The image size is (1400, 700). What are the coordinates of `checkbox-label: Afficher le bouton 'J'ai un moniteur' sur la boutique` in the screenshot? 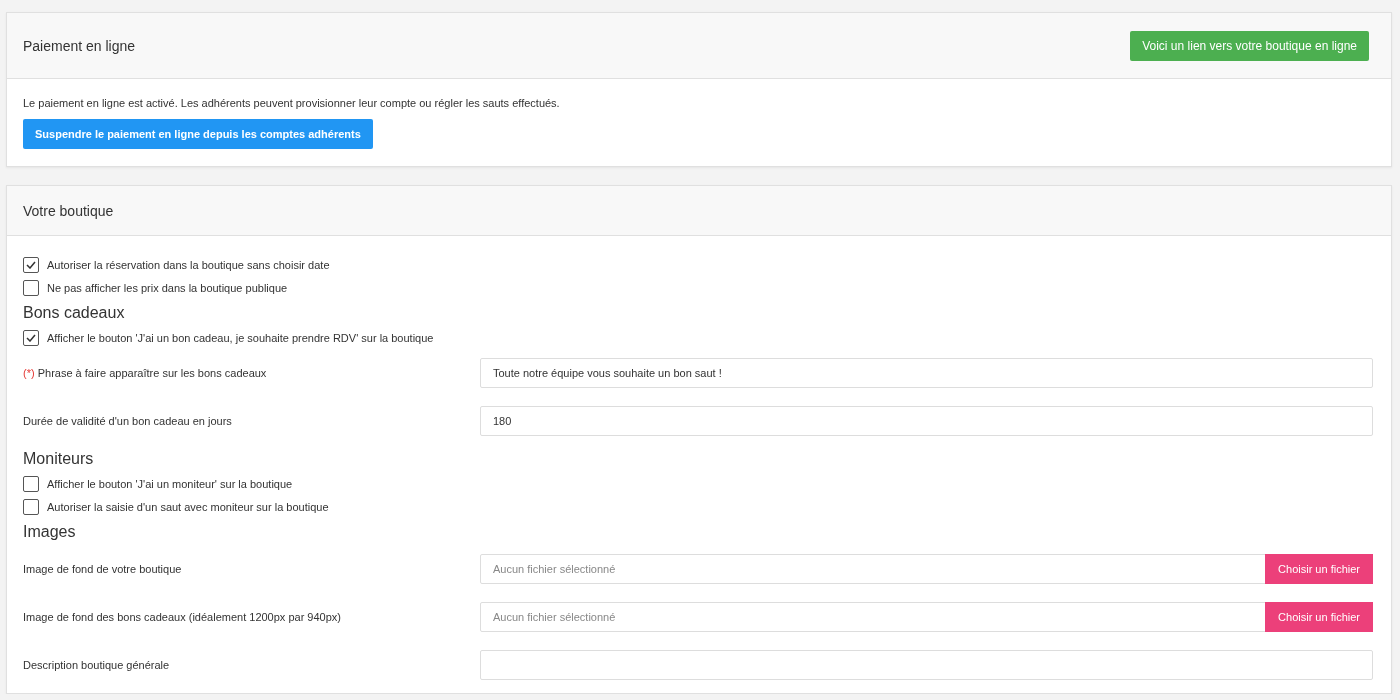 It's located at (170, 483).